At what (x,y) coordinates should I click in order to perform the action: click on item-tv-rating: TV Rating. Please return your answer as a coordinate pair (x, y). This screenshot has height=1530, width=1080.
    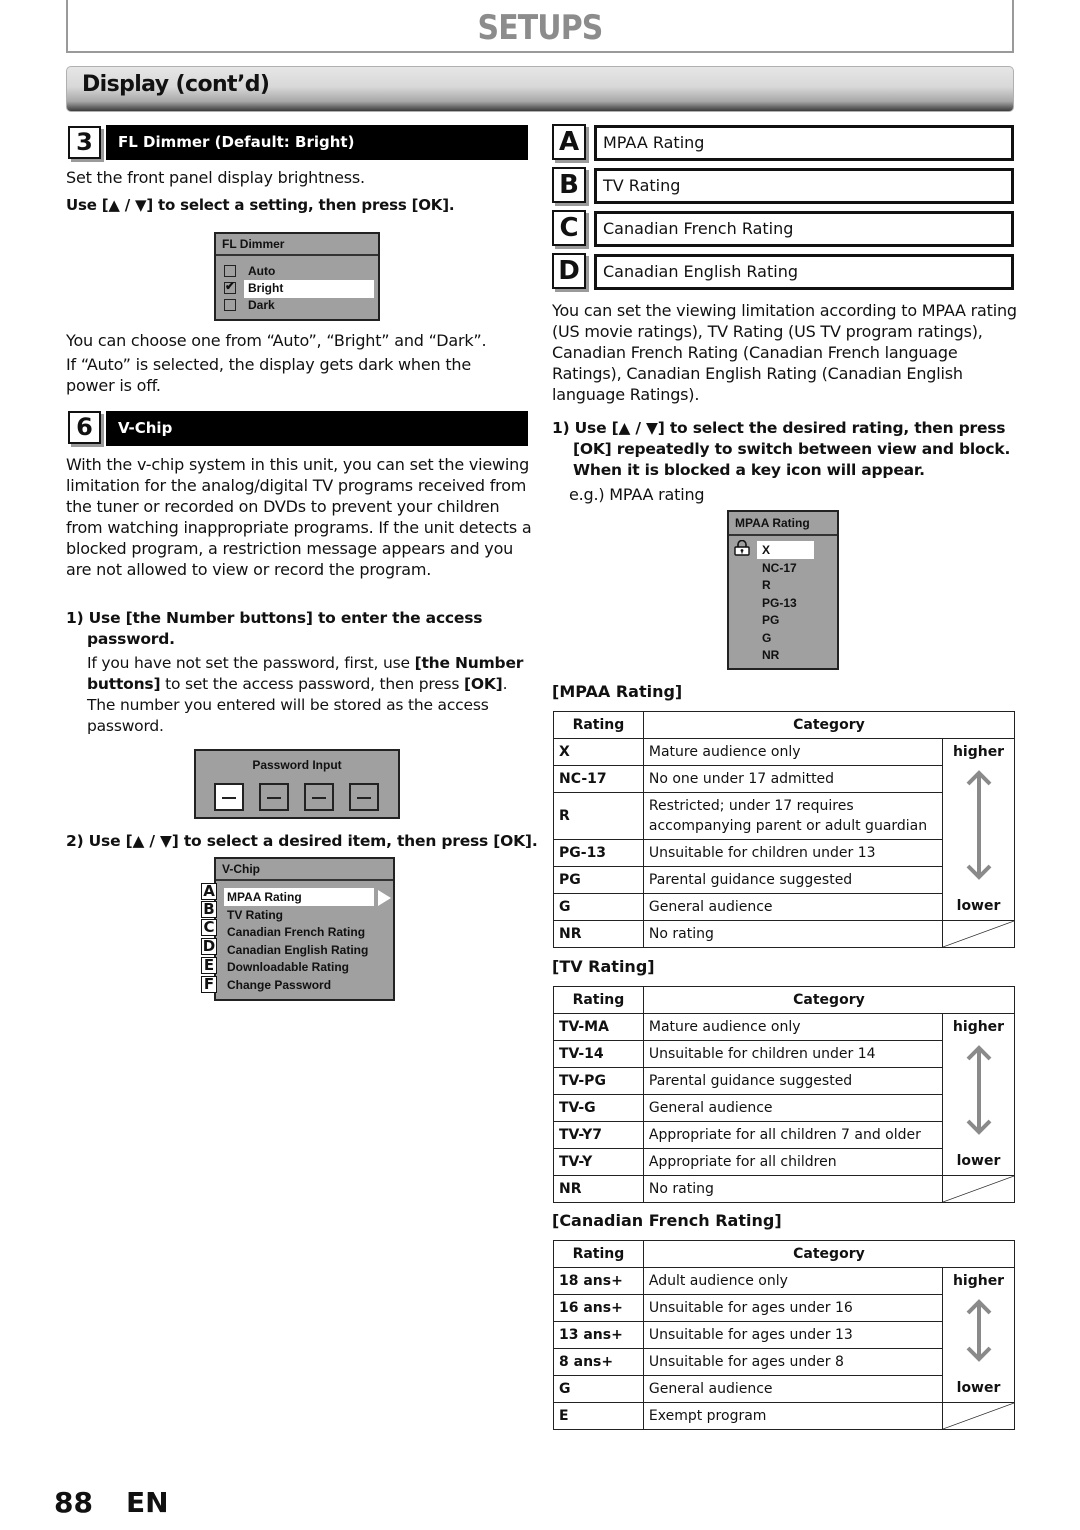
    Looking at the image, I should click on (804, 186).